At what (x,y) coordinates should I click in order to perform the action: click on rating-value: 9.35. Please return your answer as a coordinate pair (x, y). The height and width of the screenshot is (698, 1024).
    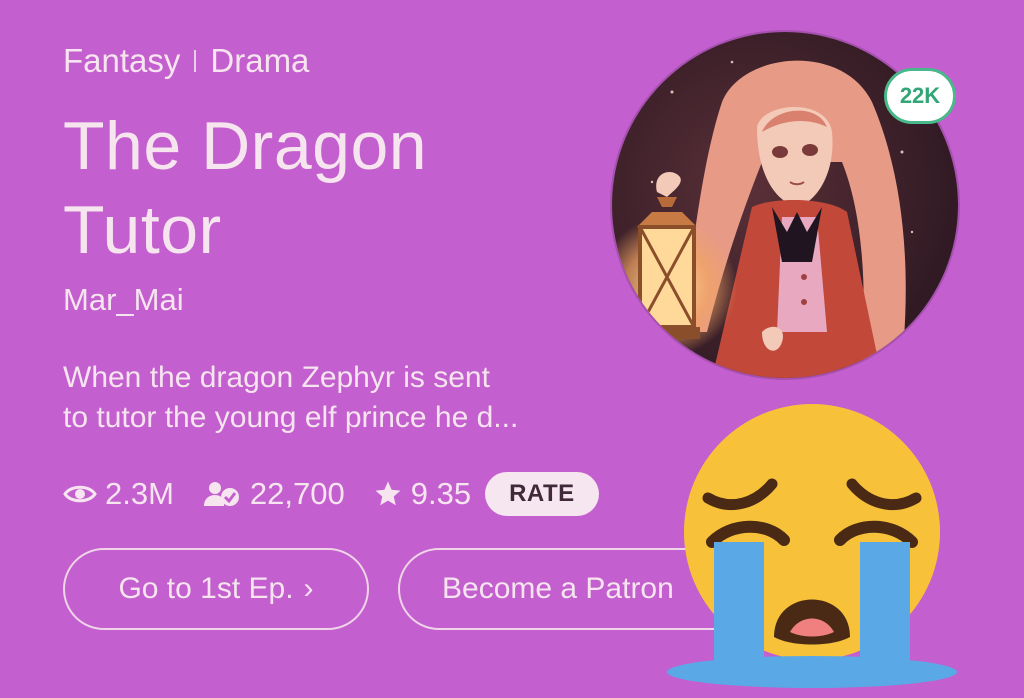
    Looking at the image, I should click on (441, 493).